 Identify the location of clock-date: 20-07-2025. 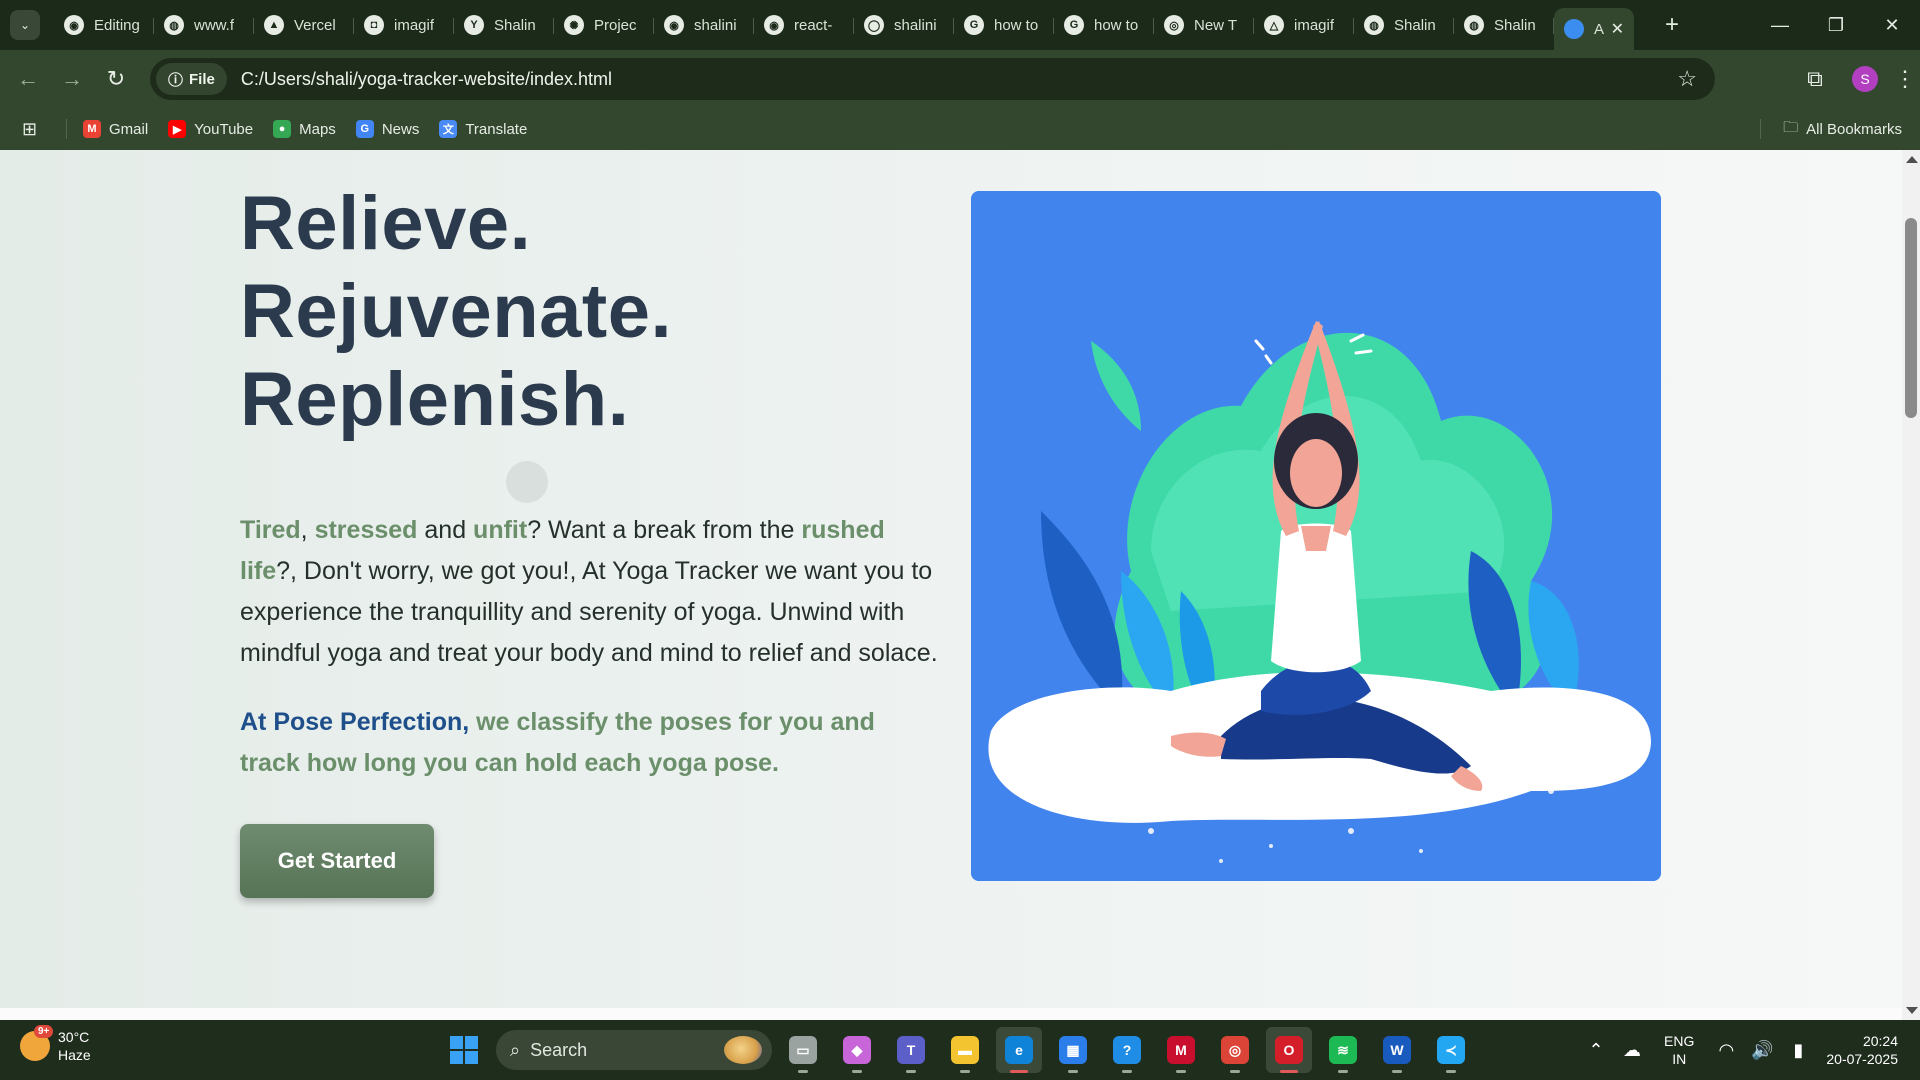
(1862, 1059).